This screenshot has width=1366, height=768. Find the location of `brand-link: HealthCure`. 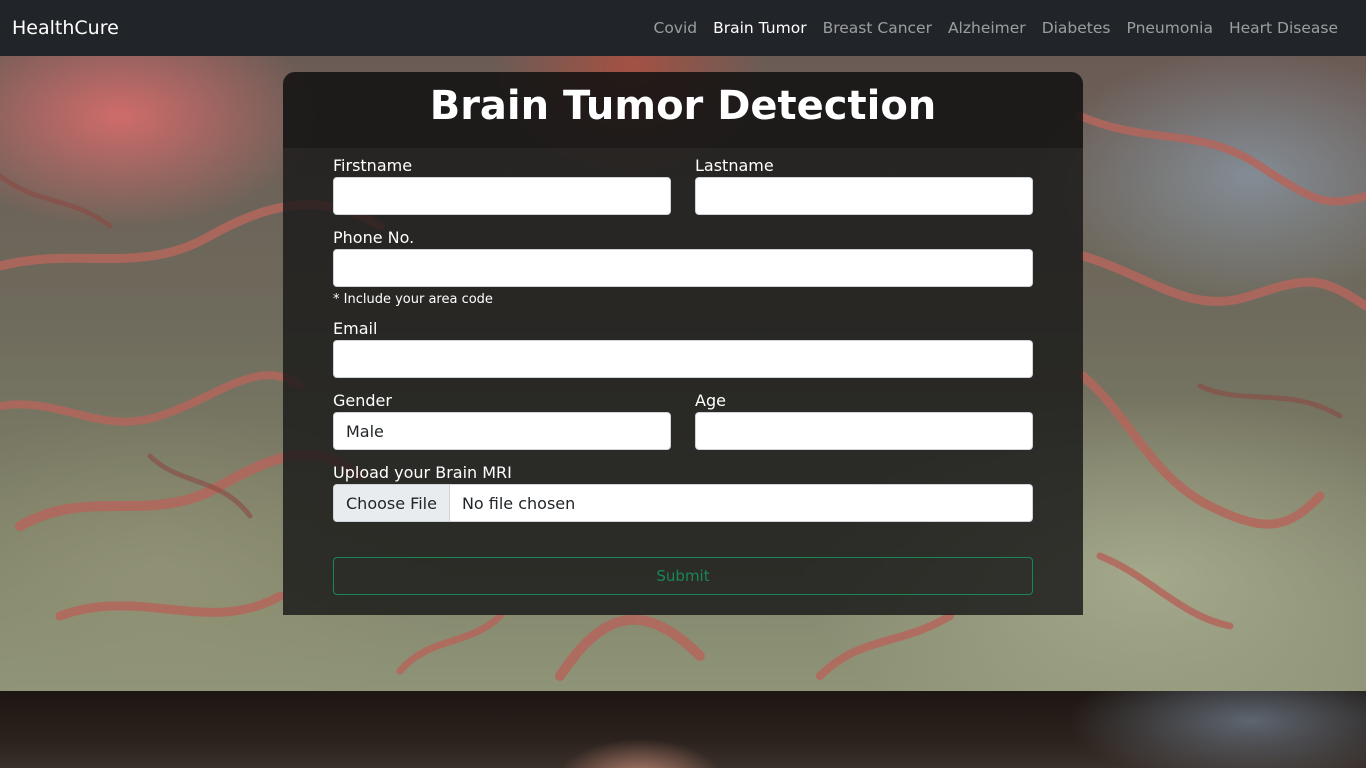

brand-link: HealthCure is located at coordinates (65, 28).